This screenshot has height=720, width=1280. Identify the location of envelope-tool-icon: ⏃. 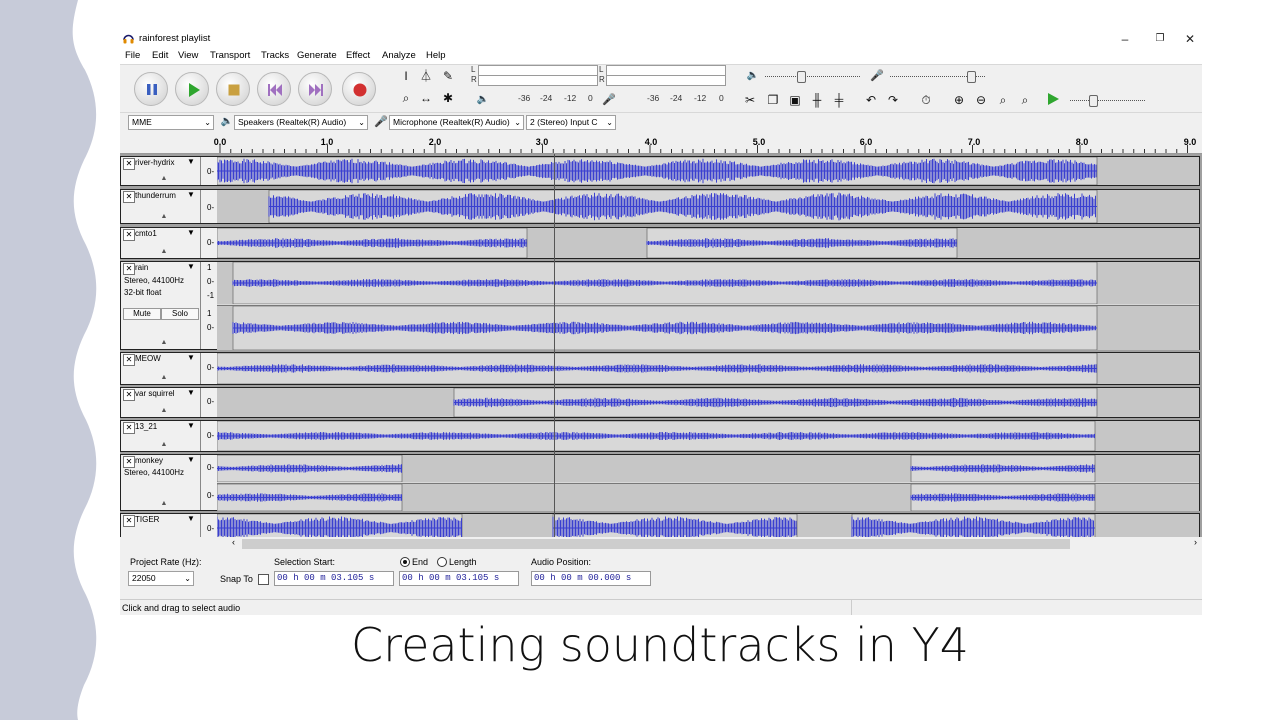
(426, 76).